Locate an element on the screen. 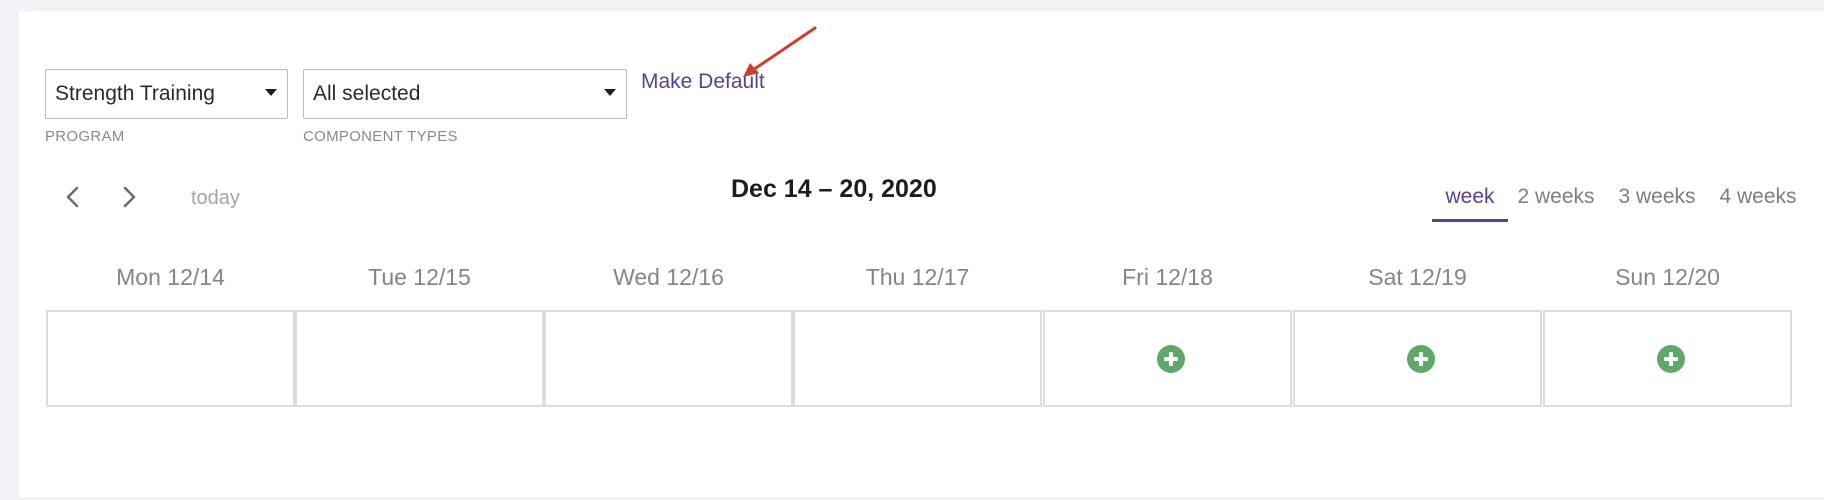 The width and height of the screenshot is (1824, 500). date-range-title: Dec 14 – 20, 2020 is located at coordinates (834, 189).